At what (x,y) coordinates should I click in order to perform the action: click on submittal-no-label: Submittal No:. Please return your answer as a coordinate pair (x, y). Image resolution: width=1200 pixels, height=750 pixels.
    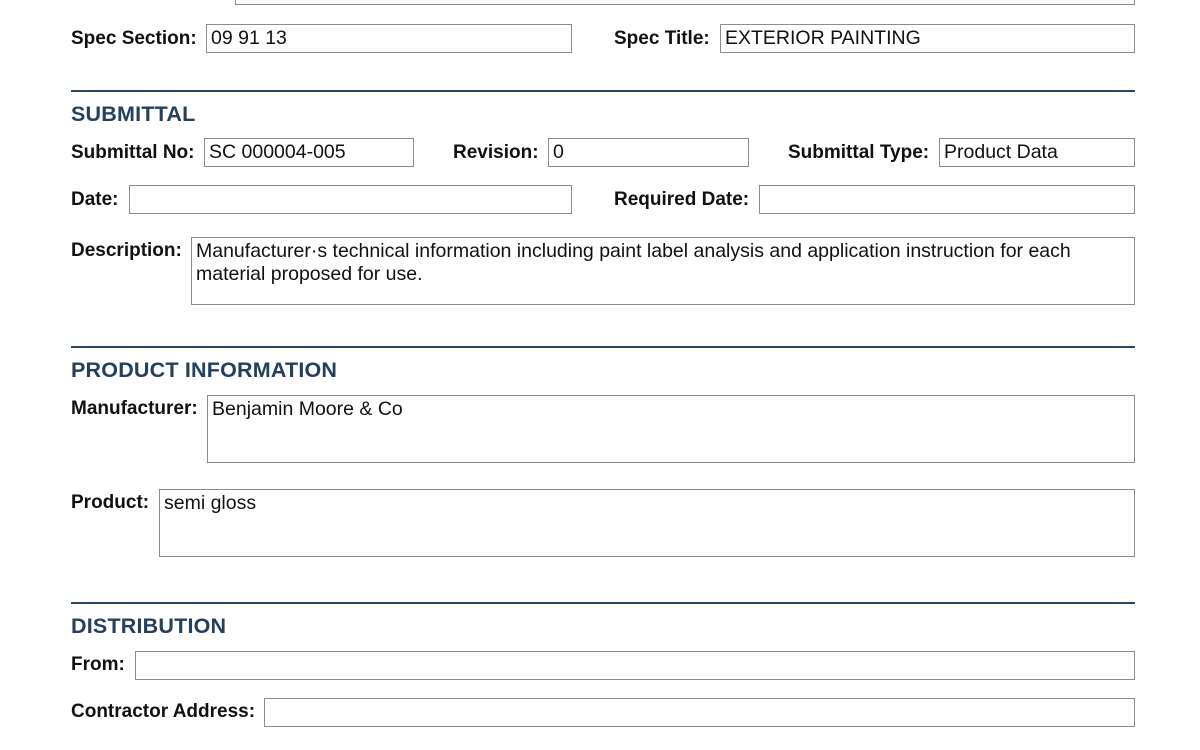
    Looking at the image, I should click on (133, 152).